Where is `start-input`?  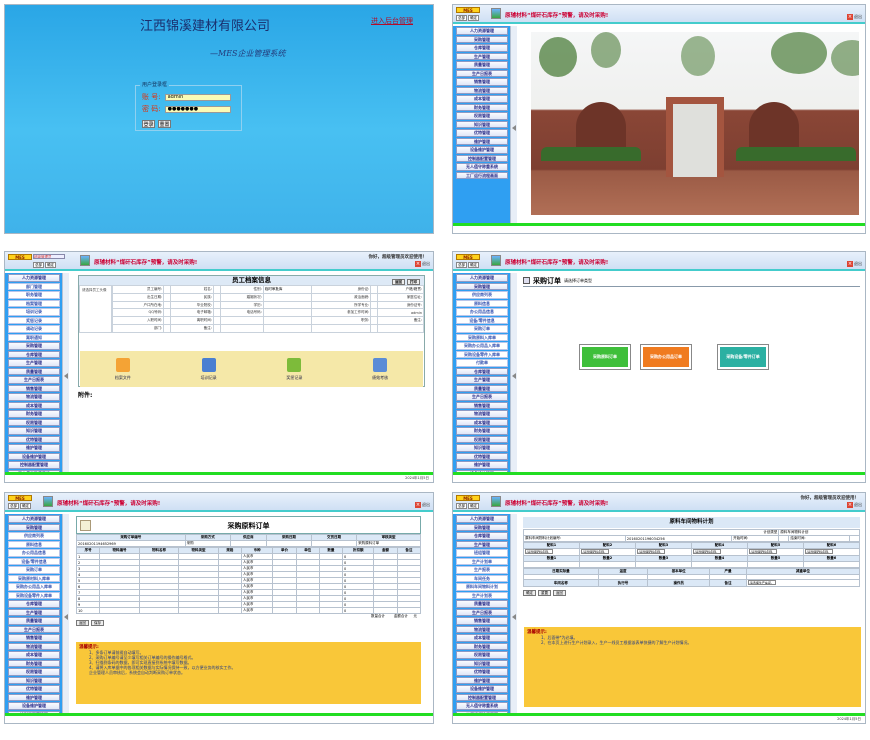 start-input is located at coordinates (784, 538).